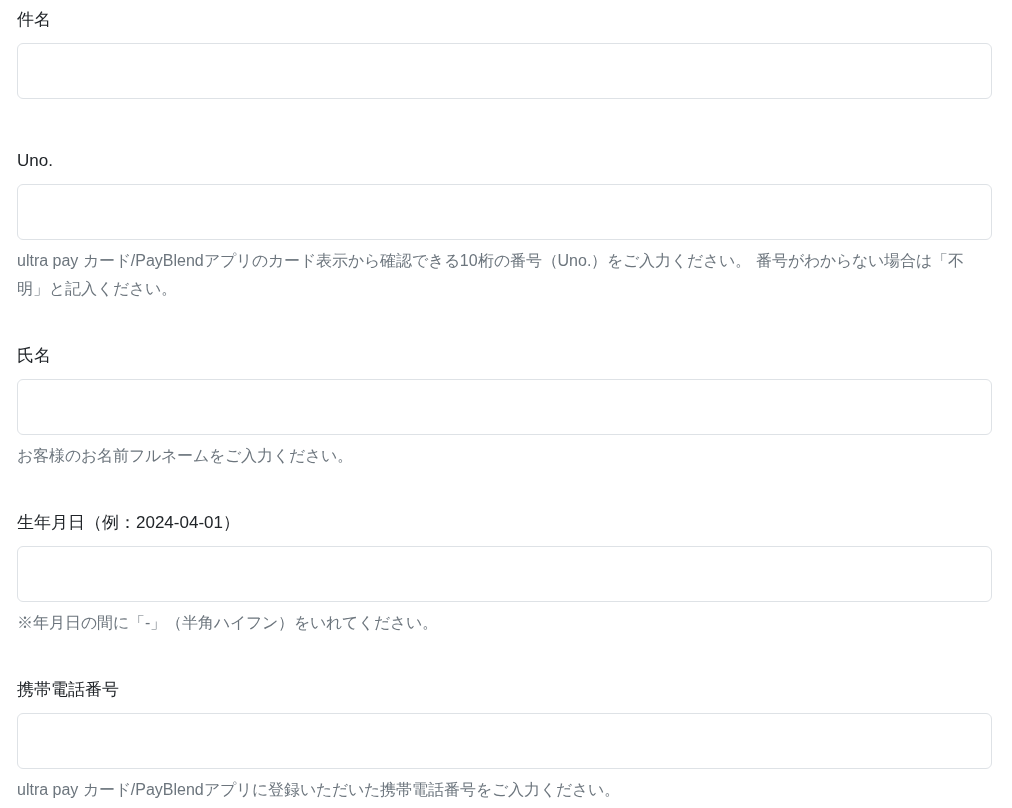 The height and width of the screenshot is (808, 1012). I want to click on field-label: Uno., so click(35, 161).